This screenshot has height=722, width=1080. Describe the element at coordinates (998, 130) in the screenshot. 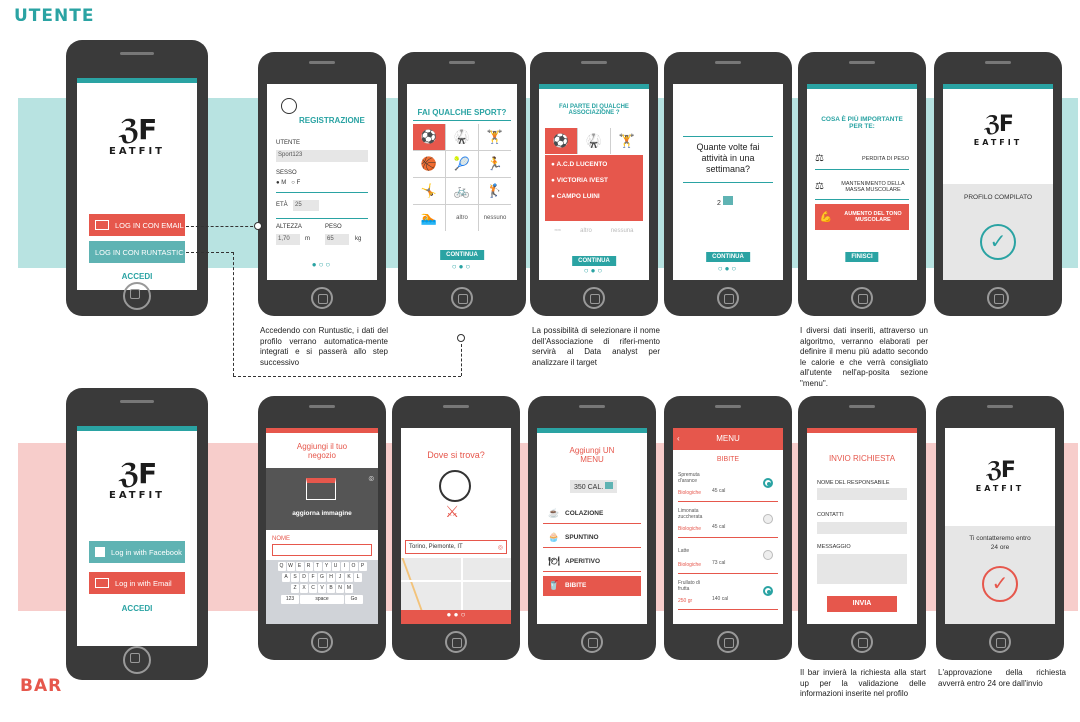

I see `eatfit-logo: ℨF EATFIT` at that location.